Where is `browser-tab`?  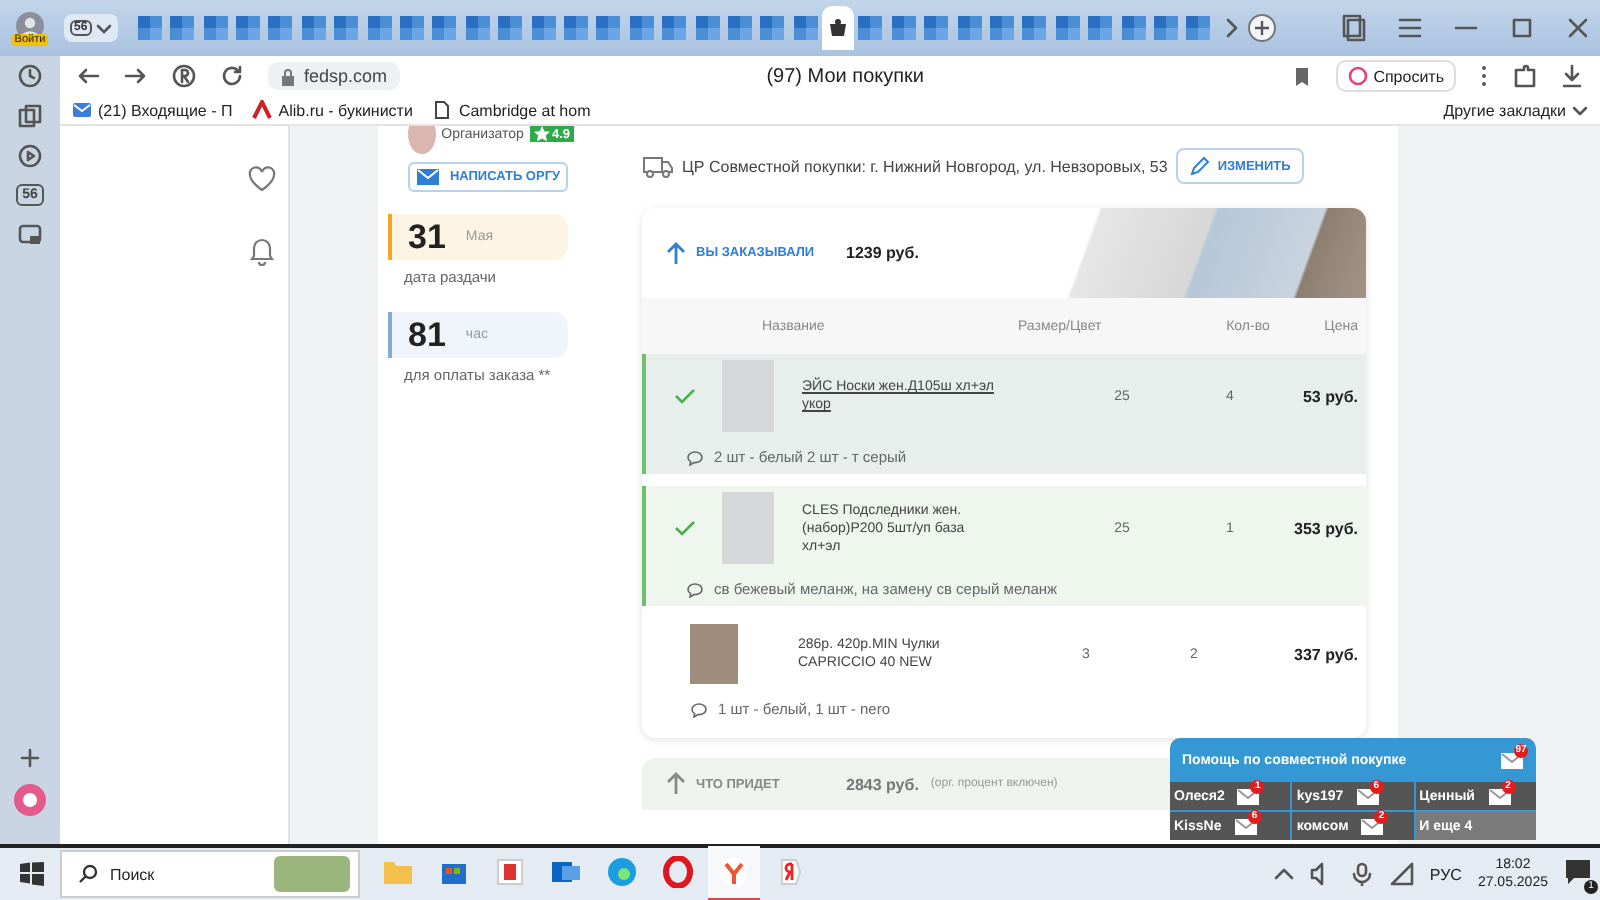
browser-tab is located at coordinates (838, 28).